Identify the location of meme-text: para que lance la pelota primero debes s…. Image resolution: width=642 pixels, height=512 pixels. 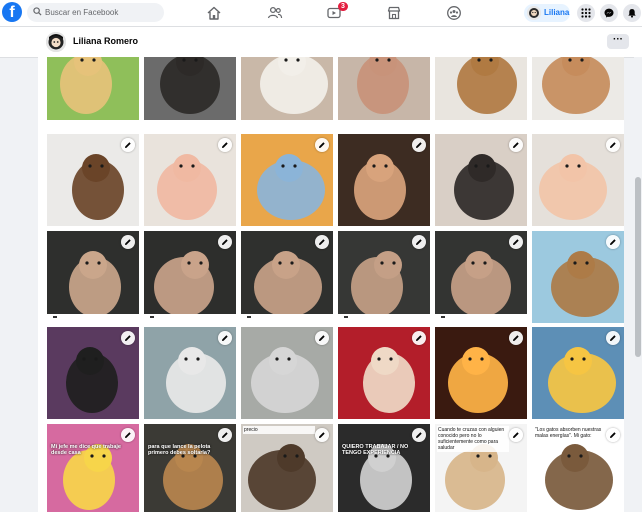
(179, 450).